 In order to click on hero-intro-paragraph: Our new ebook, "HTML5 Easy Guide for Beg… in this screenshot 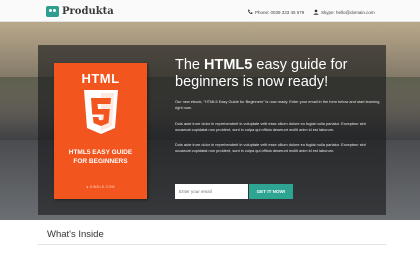, I will do `click(277, 104)`.